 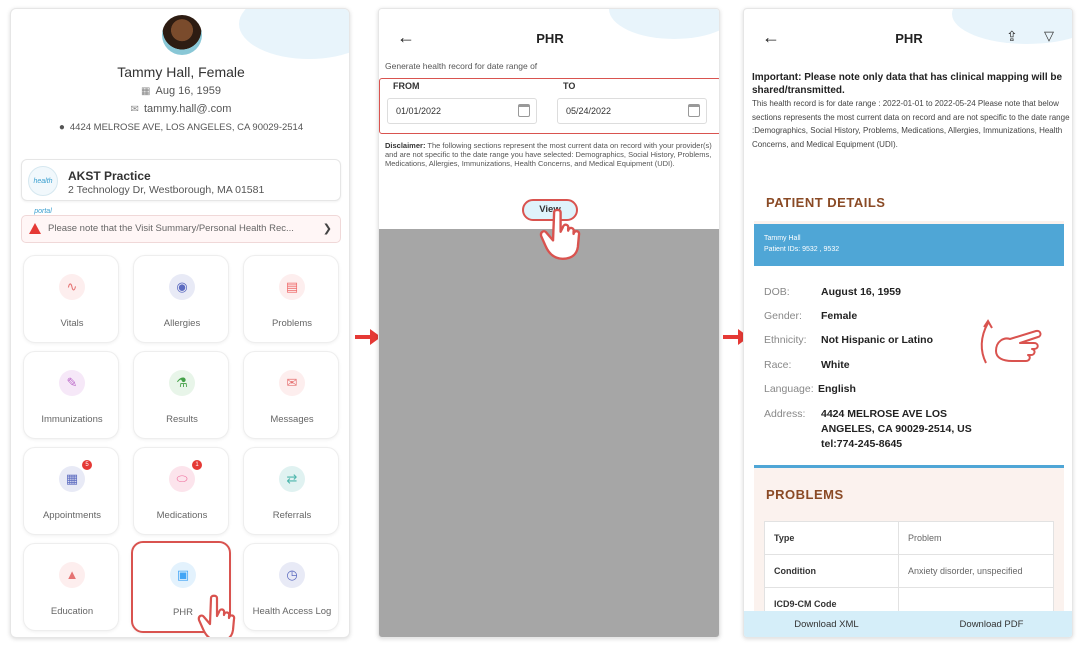 I want to click on chevron-down-icon: ❯, so click(x=327, y=229).